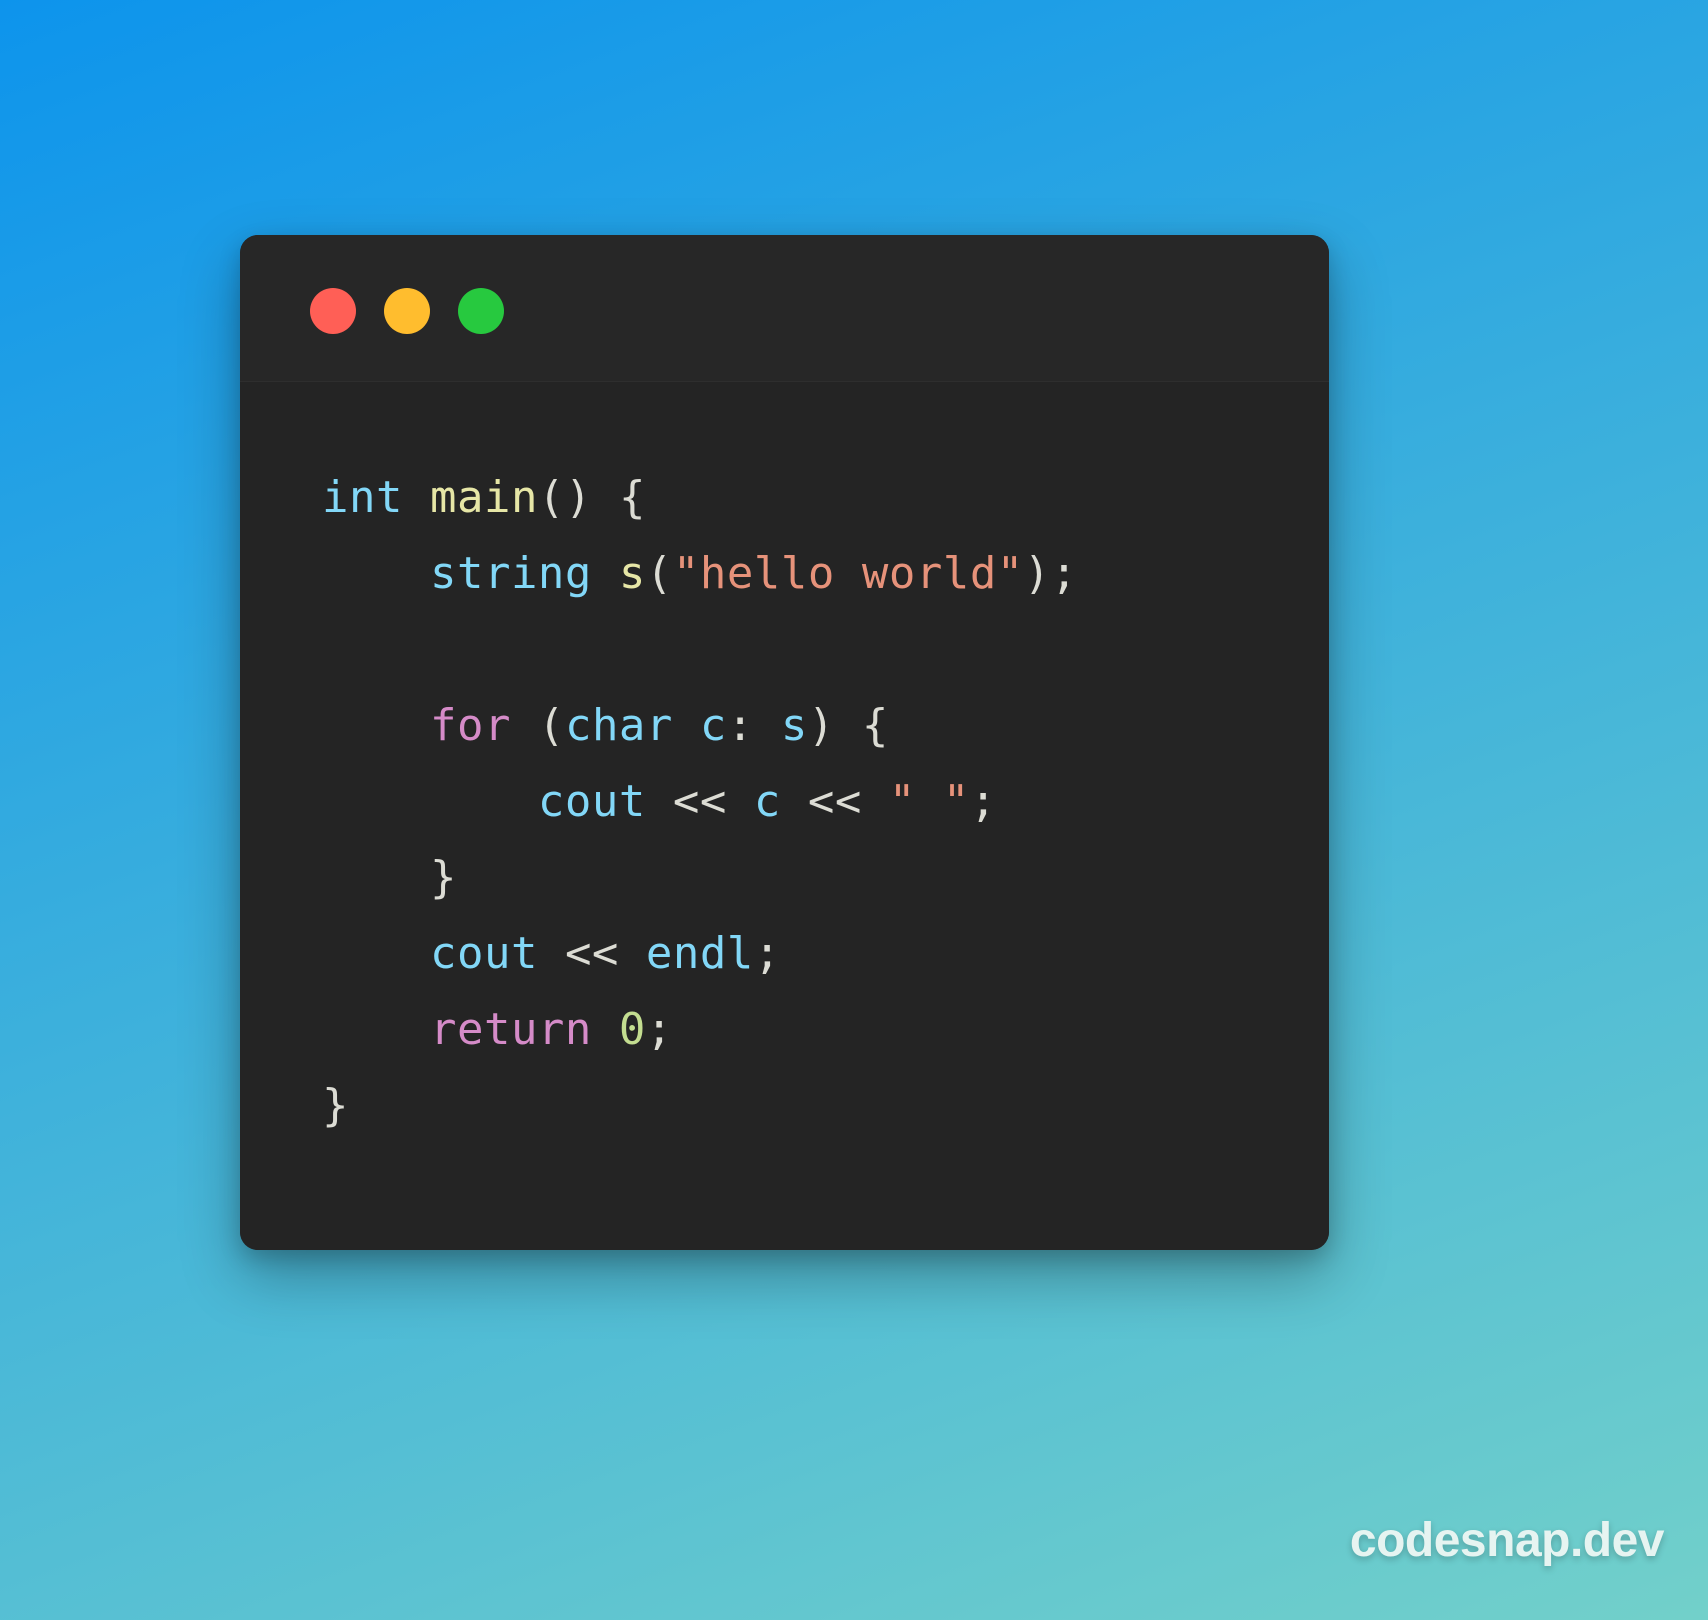 The width and height of the screenshot is (1708, 1620). I want to click on code-token: for, so click(470, 725).